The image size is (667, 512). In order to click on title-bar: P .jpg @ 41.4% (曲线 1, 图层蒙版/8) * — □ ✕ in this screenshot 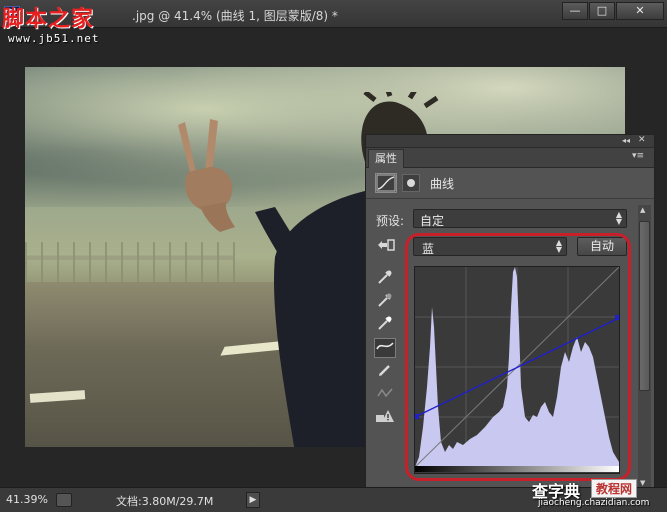, I will do `click(333, 14)`.